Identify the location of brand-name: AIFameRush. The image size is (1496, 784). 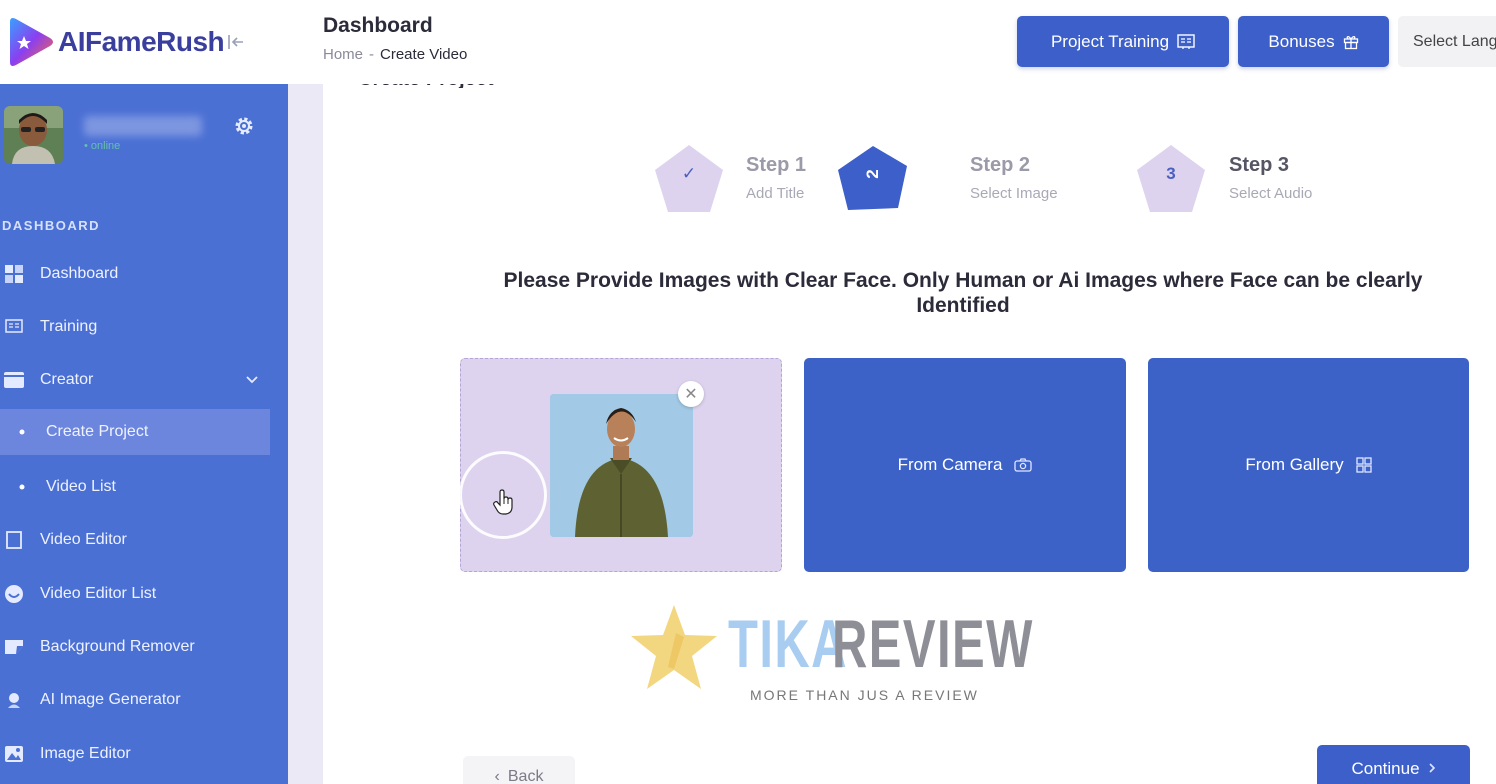
(141, 41).